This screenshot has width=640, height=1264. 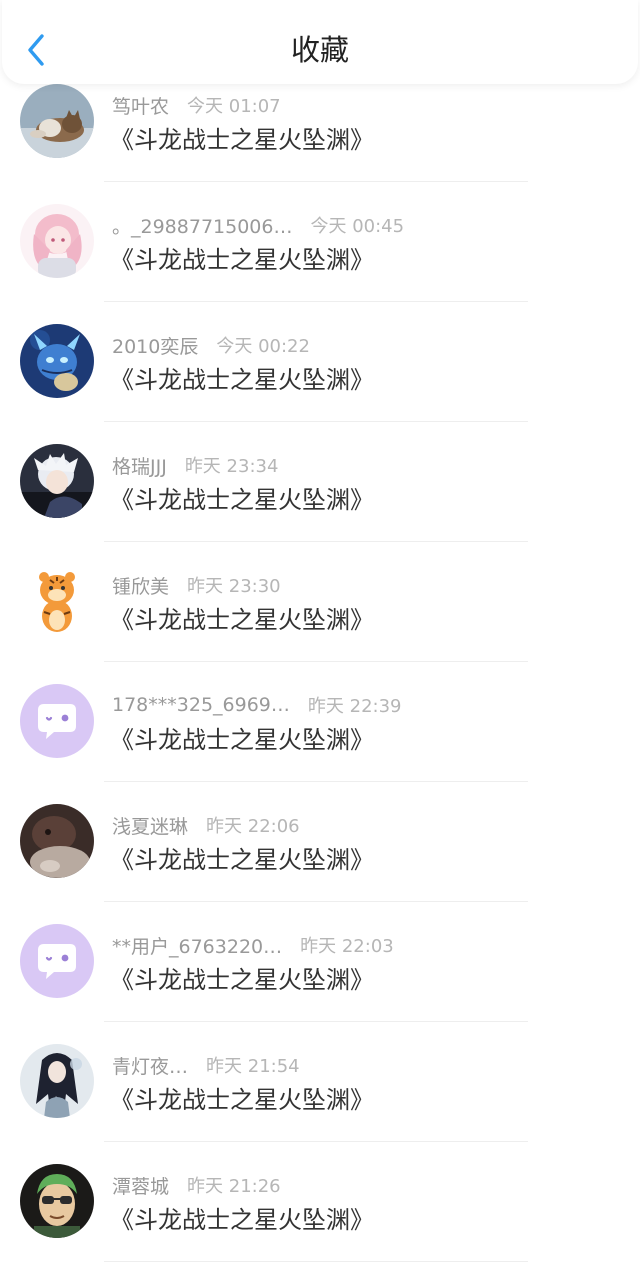 I want to click on top-nav-bar: 收藏, so click(x=320, y=42).